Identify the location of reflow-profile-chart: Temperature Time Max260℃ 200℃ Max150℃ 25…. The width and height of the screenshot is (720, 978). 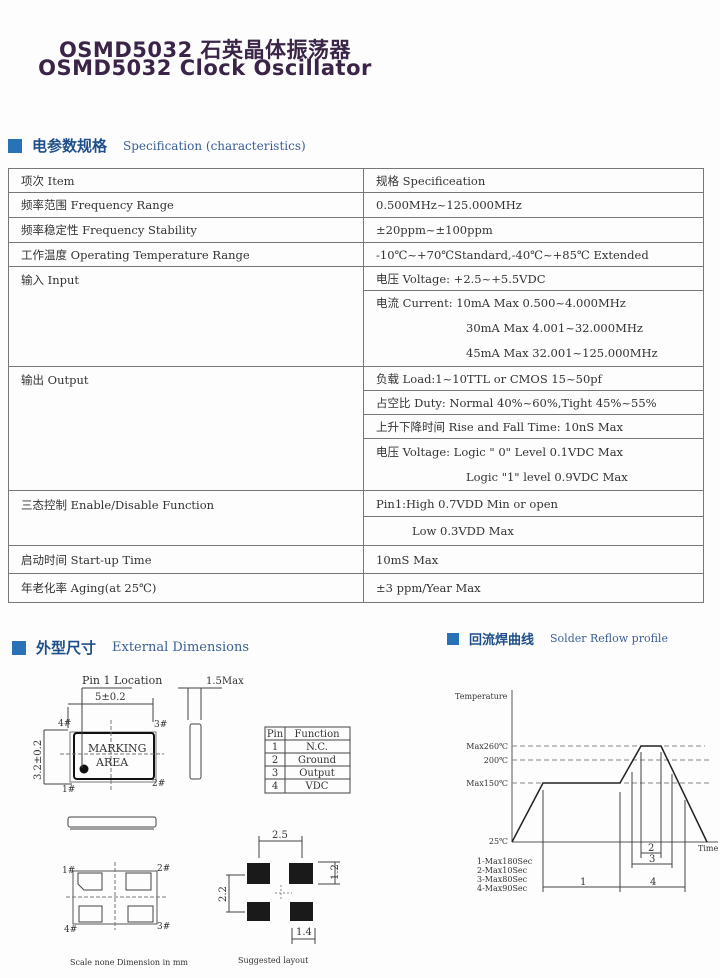
(586, 791).